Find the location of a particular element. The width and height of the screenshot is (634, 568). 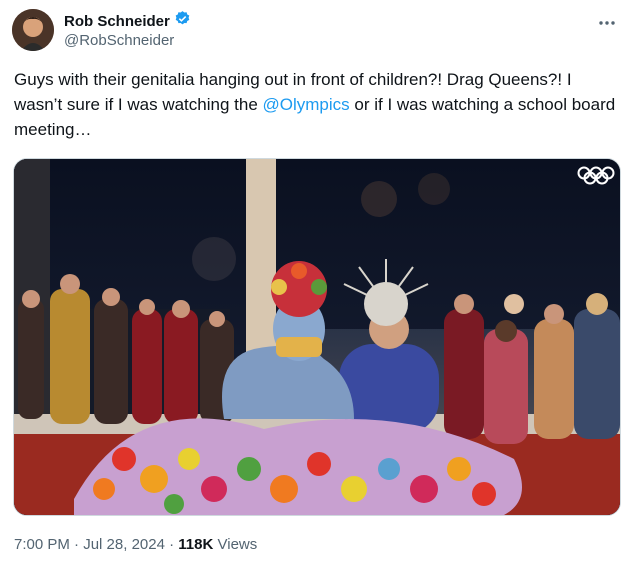

mention-link: @Olympics is located at coordinates (306, 104).